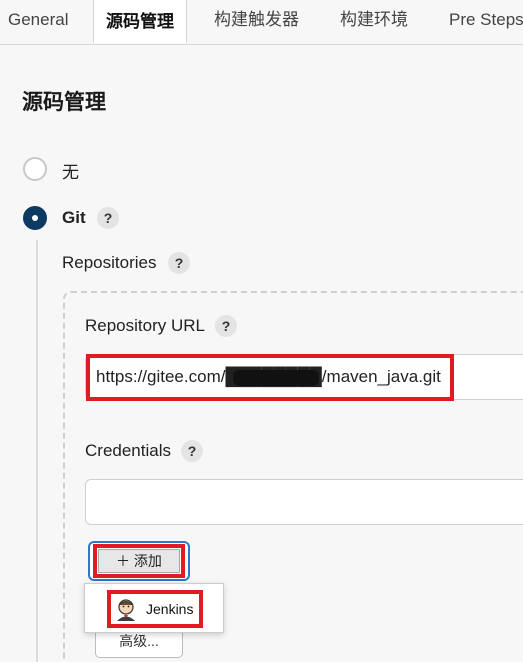 The width and height of the screenshot is (523, 662). Describe the element at coordinates (256, 20) in the screenshot. I see `tab-build-triggers: 构建触发器` at that location.